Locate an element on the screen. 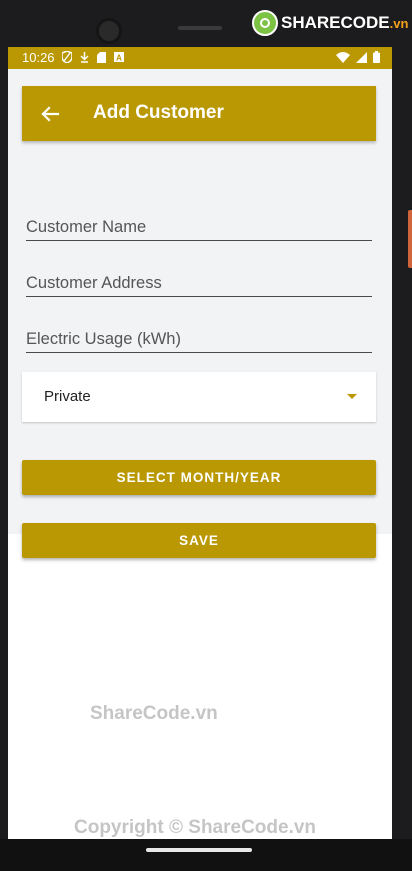 The image size is (412, 871). customer-type-dropdown: Private is located at coordinates (199, 397).